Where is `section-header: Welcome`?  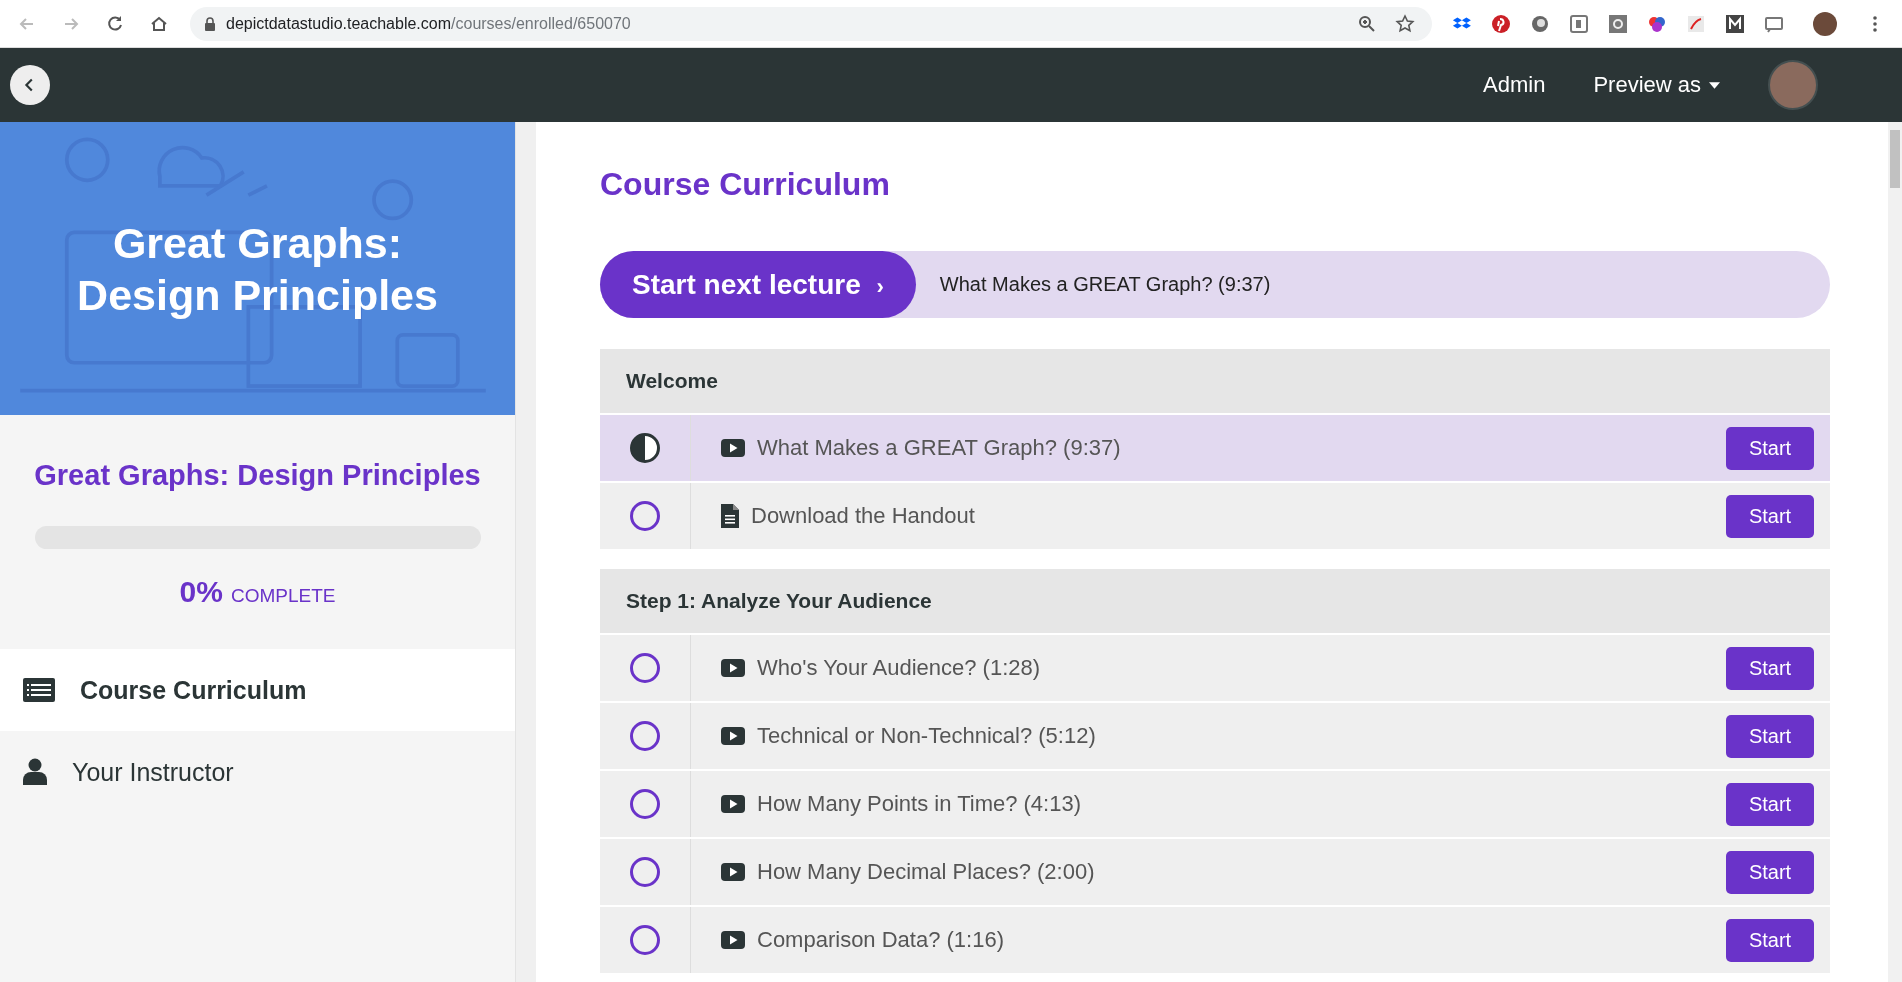
section-header: Welcome is located at coordinates (1215, 382).